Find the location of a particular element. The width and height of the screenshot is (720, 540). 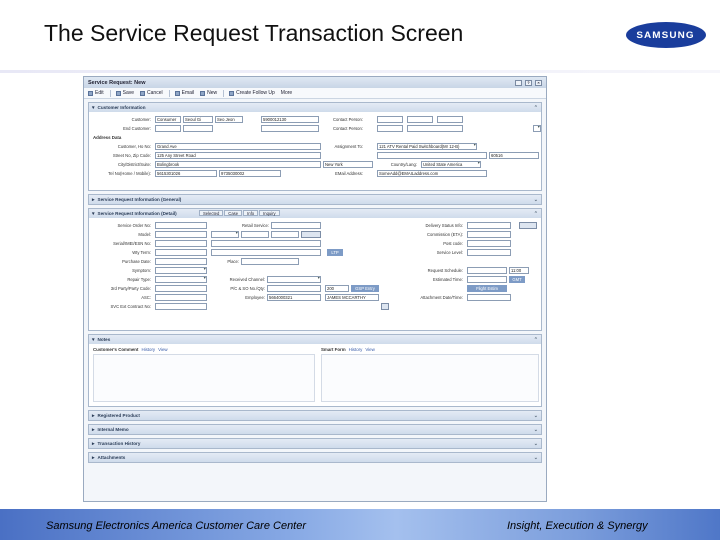

service-level-field is located at coordinates (489, 252).